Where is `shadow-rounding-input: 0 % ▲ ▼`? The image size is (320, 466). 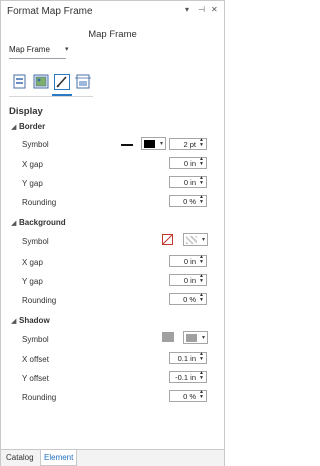
shadow-rounding-input: 0 % ▲ ▼ is located at coordinates (188, 396).